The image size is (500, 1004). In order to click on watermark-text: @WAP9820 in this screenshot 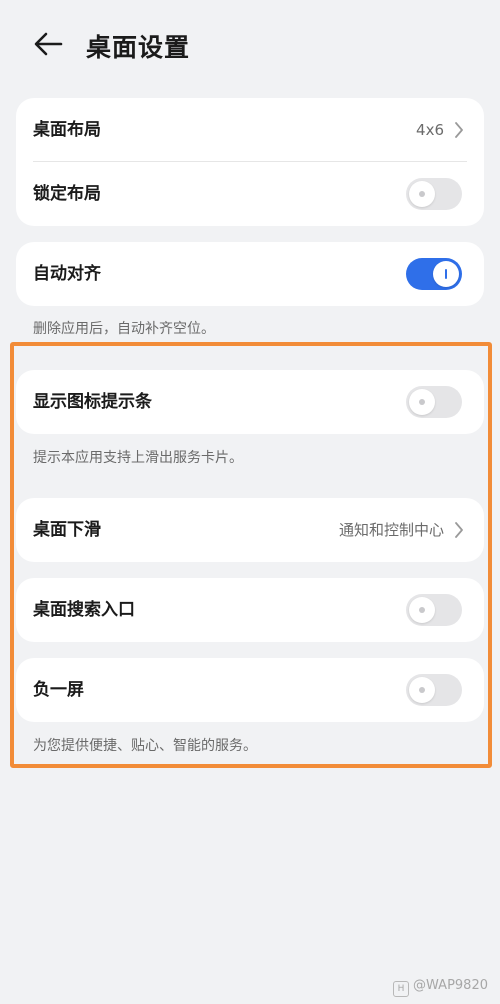, I will do `click(450, 985)`.